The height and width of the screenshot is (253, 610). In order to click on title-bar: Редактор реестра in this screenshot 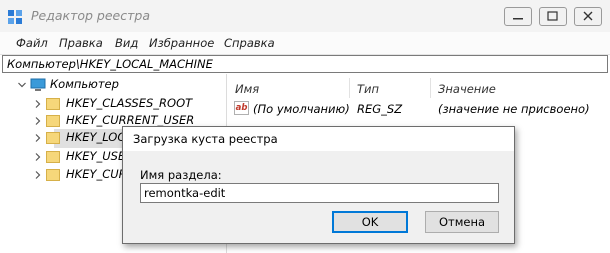, I will do `click(305, 16)`.